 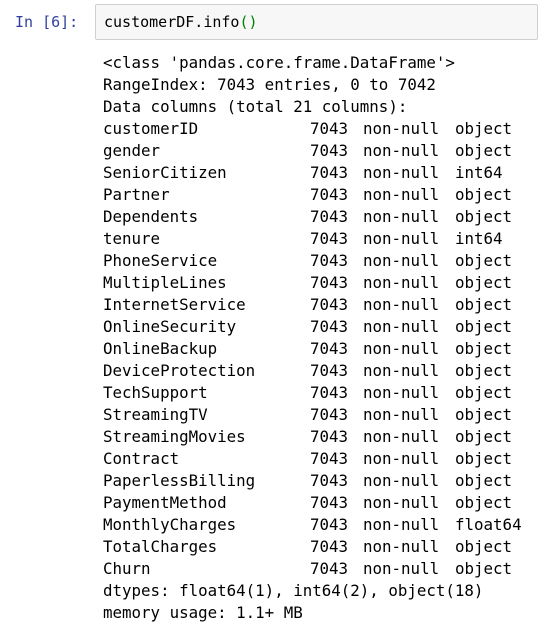 I want to click on column-info-row: Contract 7043 non-null object, so click(x=321, y=459).